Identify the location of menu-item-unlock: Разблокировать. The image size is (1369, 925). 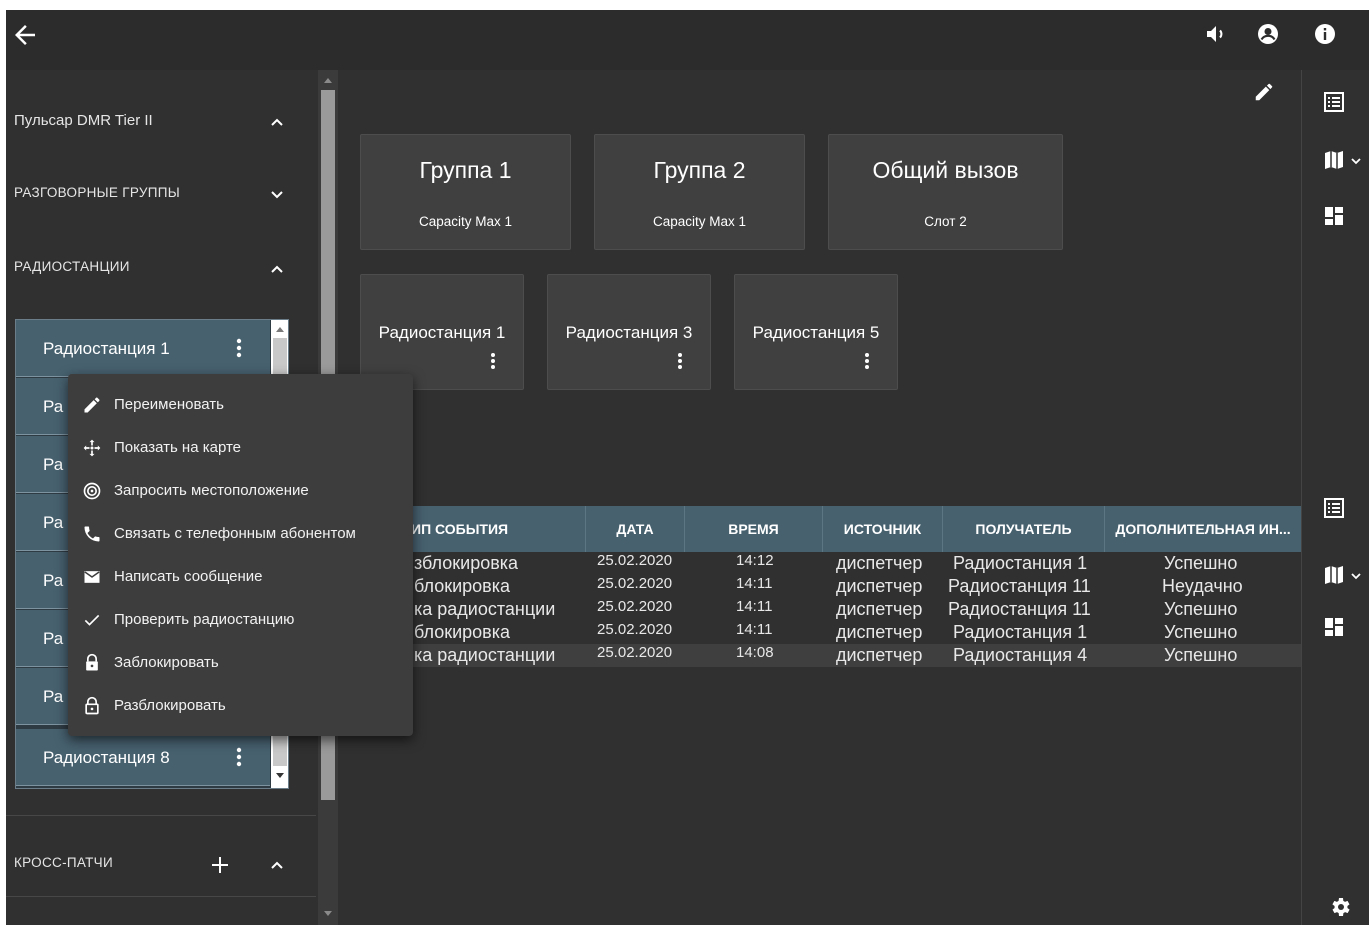
(240, 706).